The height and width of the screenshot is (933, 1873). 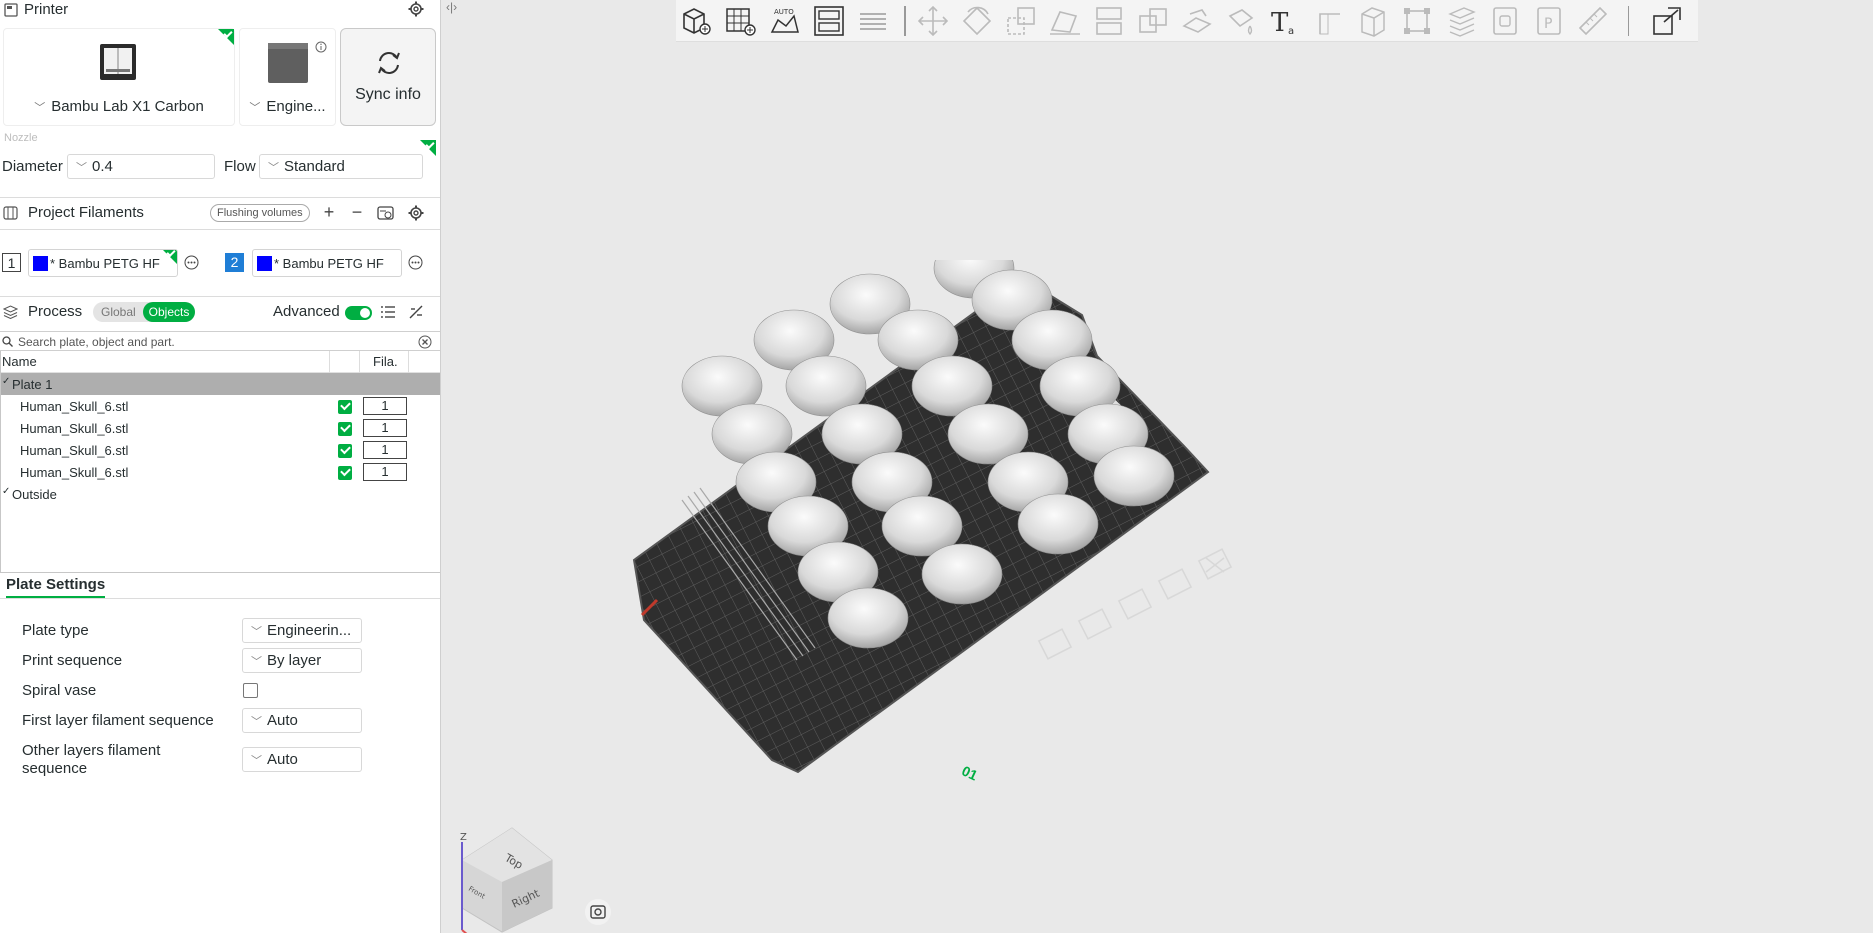 What do you see at coordinates (1280, 23) in the screenshot?
I see `svg-text: T` at bounding box center [1280, 23].